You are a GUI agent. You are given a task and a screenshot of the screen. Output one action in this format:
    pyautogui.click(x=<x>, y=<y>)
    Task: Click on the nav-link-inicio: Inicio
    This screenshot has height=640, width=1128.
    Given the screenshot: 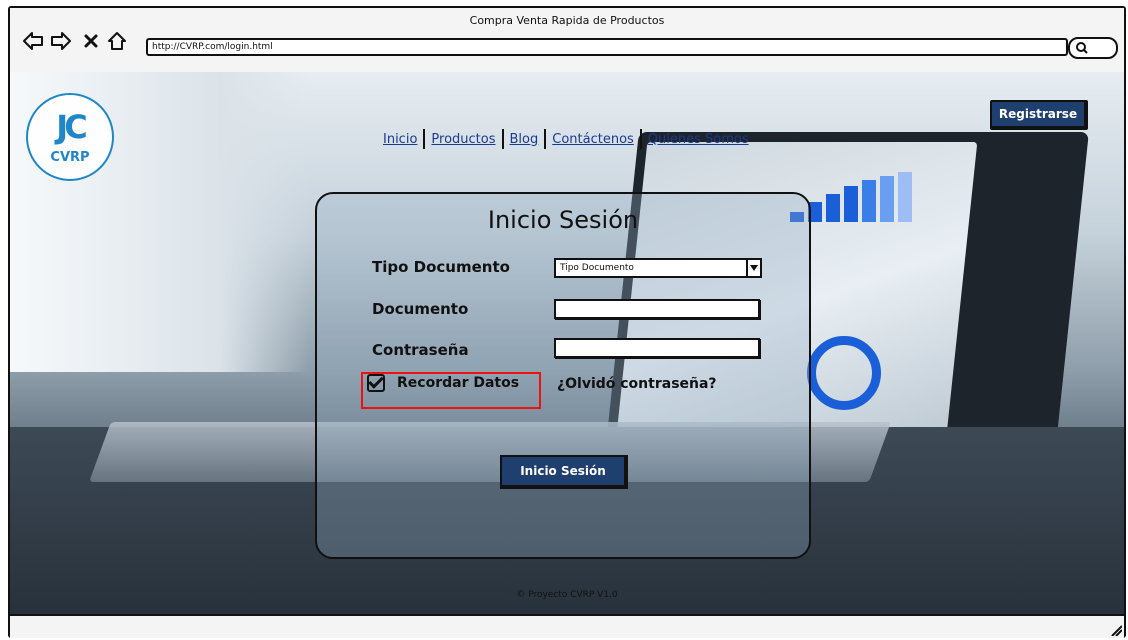 What is the action you would take?
    pyautogui.click(x=400, y=139)
    